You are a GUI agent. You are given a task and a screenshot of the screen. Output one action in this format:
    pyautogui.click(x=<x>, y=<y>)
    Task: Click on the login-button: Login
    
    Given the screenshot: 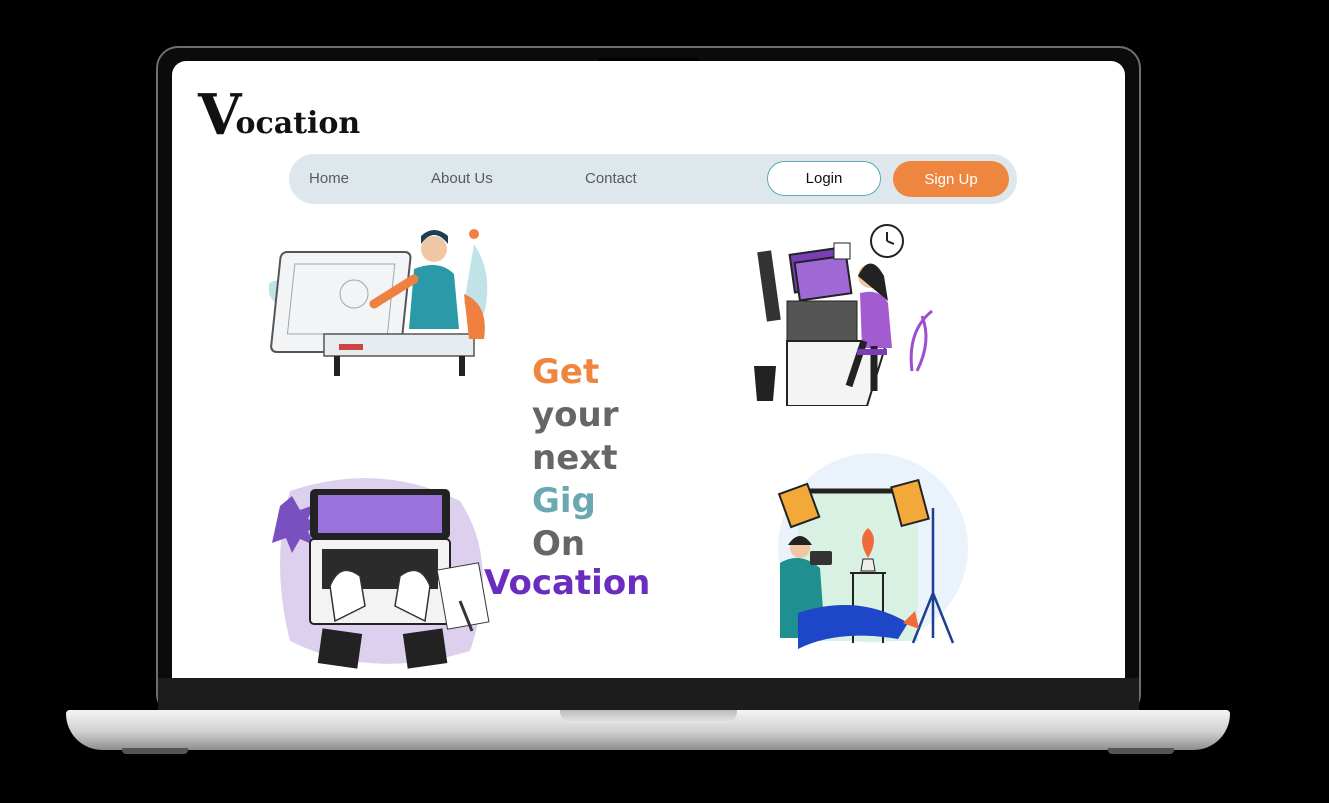 What is the action you would take?
    pyautogui.click(x=824, y=178)
    